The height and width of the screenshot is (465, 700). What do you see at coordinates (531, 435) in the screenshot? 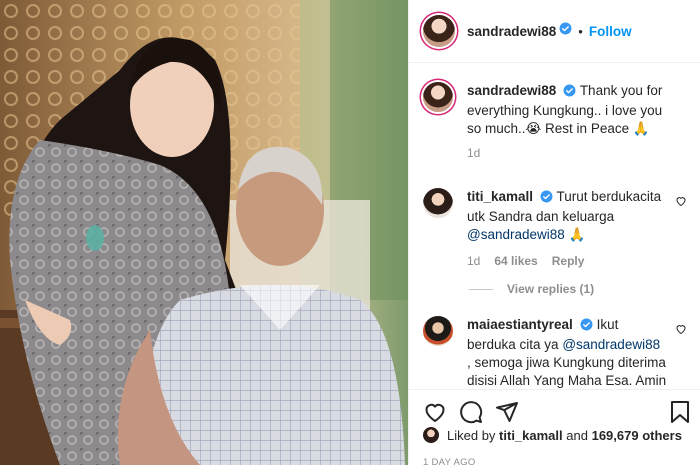
I see `liker-username: titi_kamall` at bounding box center [531, 435].